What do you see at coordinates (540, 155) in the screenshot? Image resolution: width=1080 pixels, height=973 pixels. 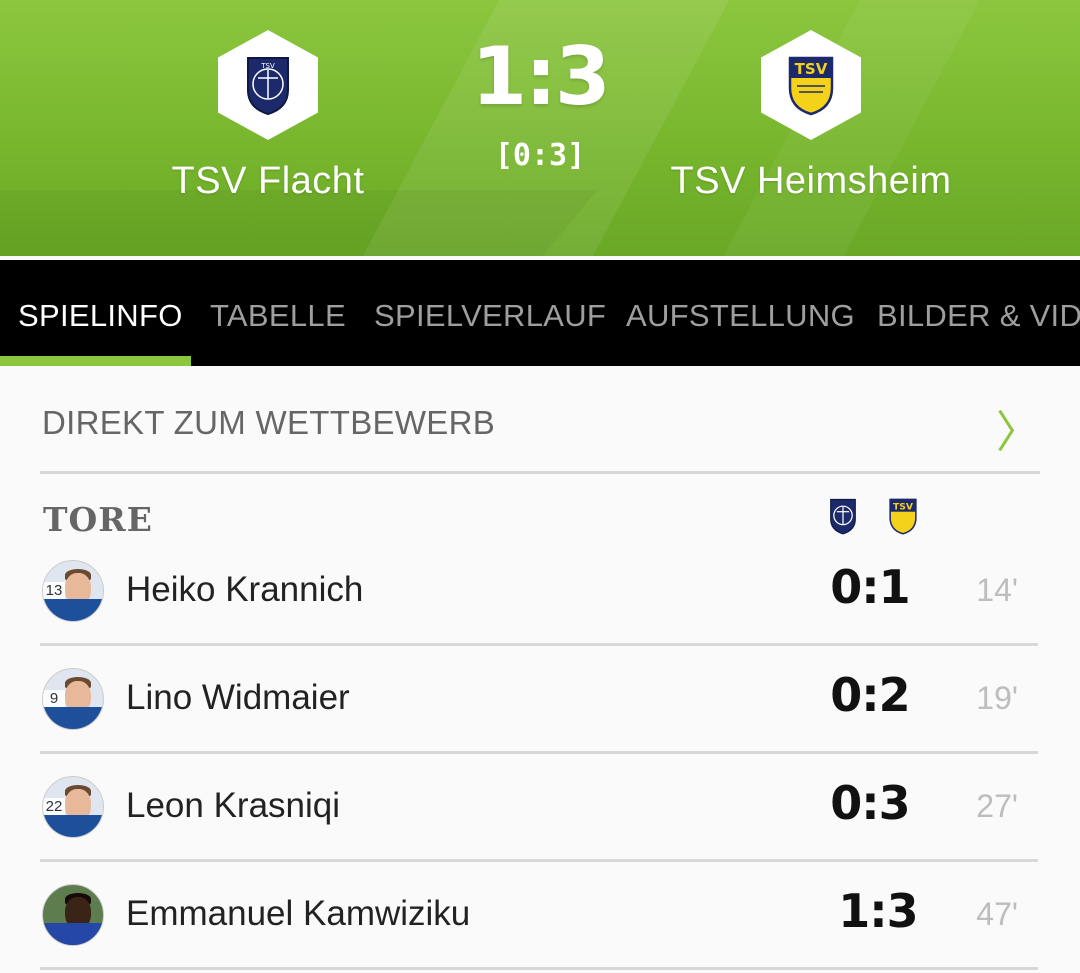 I see `halftime-score: [0:3]` at bounding box center [540, 155].